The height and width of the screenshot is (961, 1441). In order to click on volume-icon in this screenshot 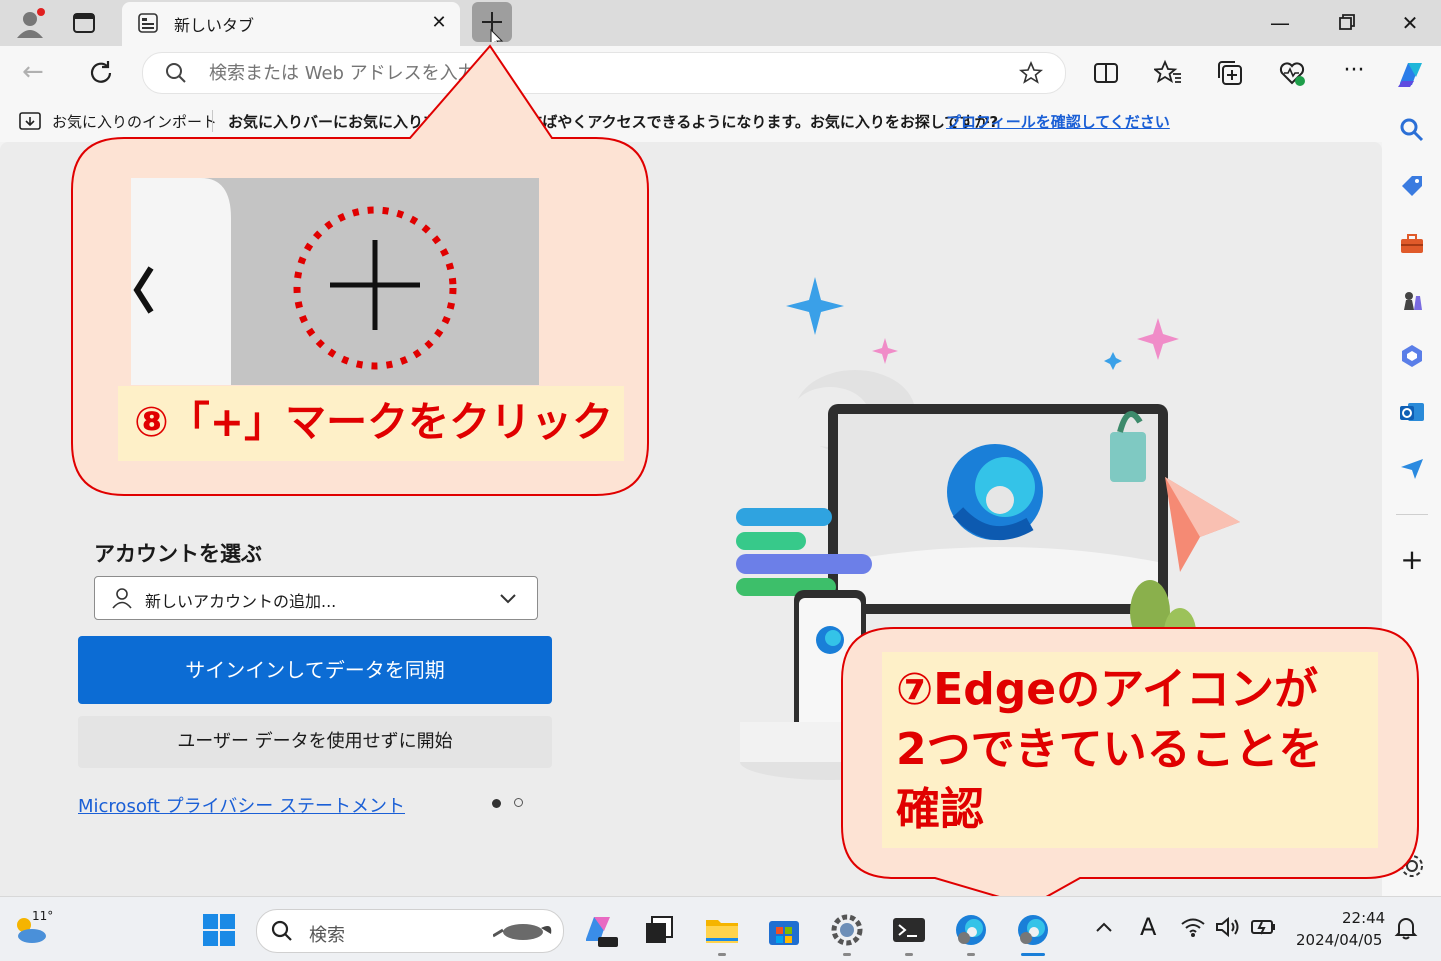, I will do `click(1228, 927)`.